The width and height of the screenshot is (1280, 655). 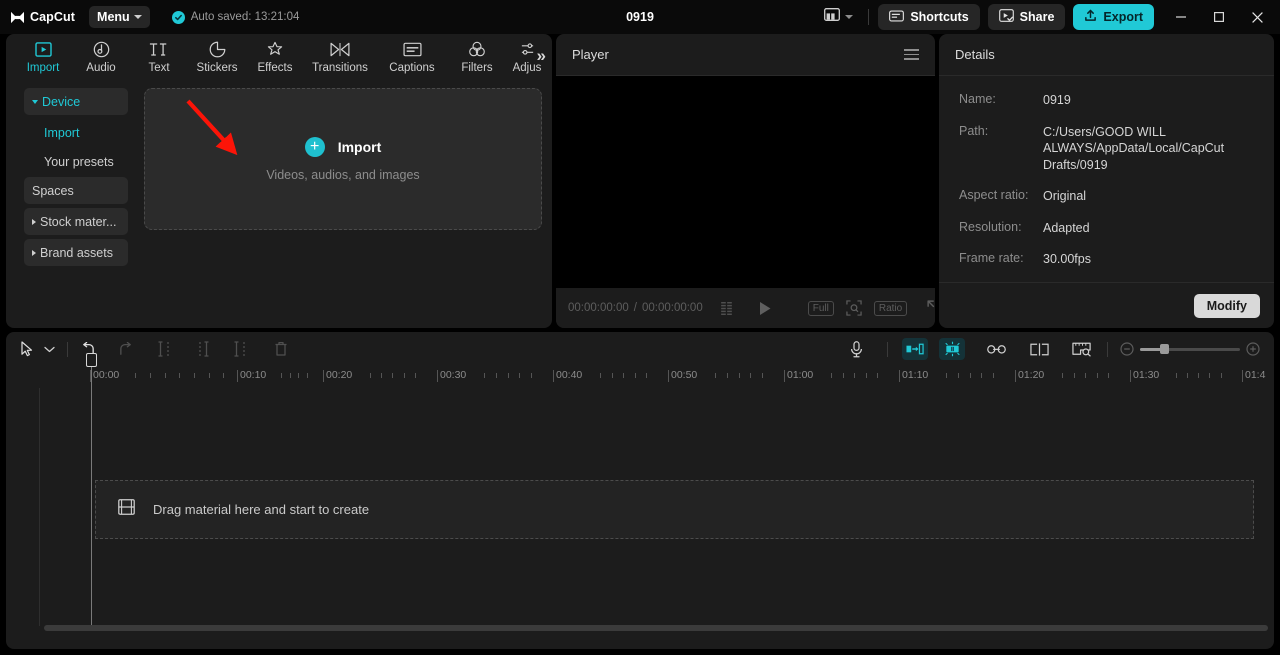 I want to click on layout-icon, so click(x=832, y=17).